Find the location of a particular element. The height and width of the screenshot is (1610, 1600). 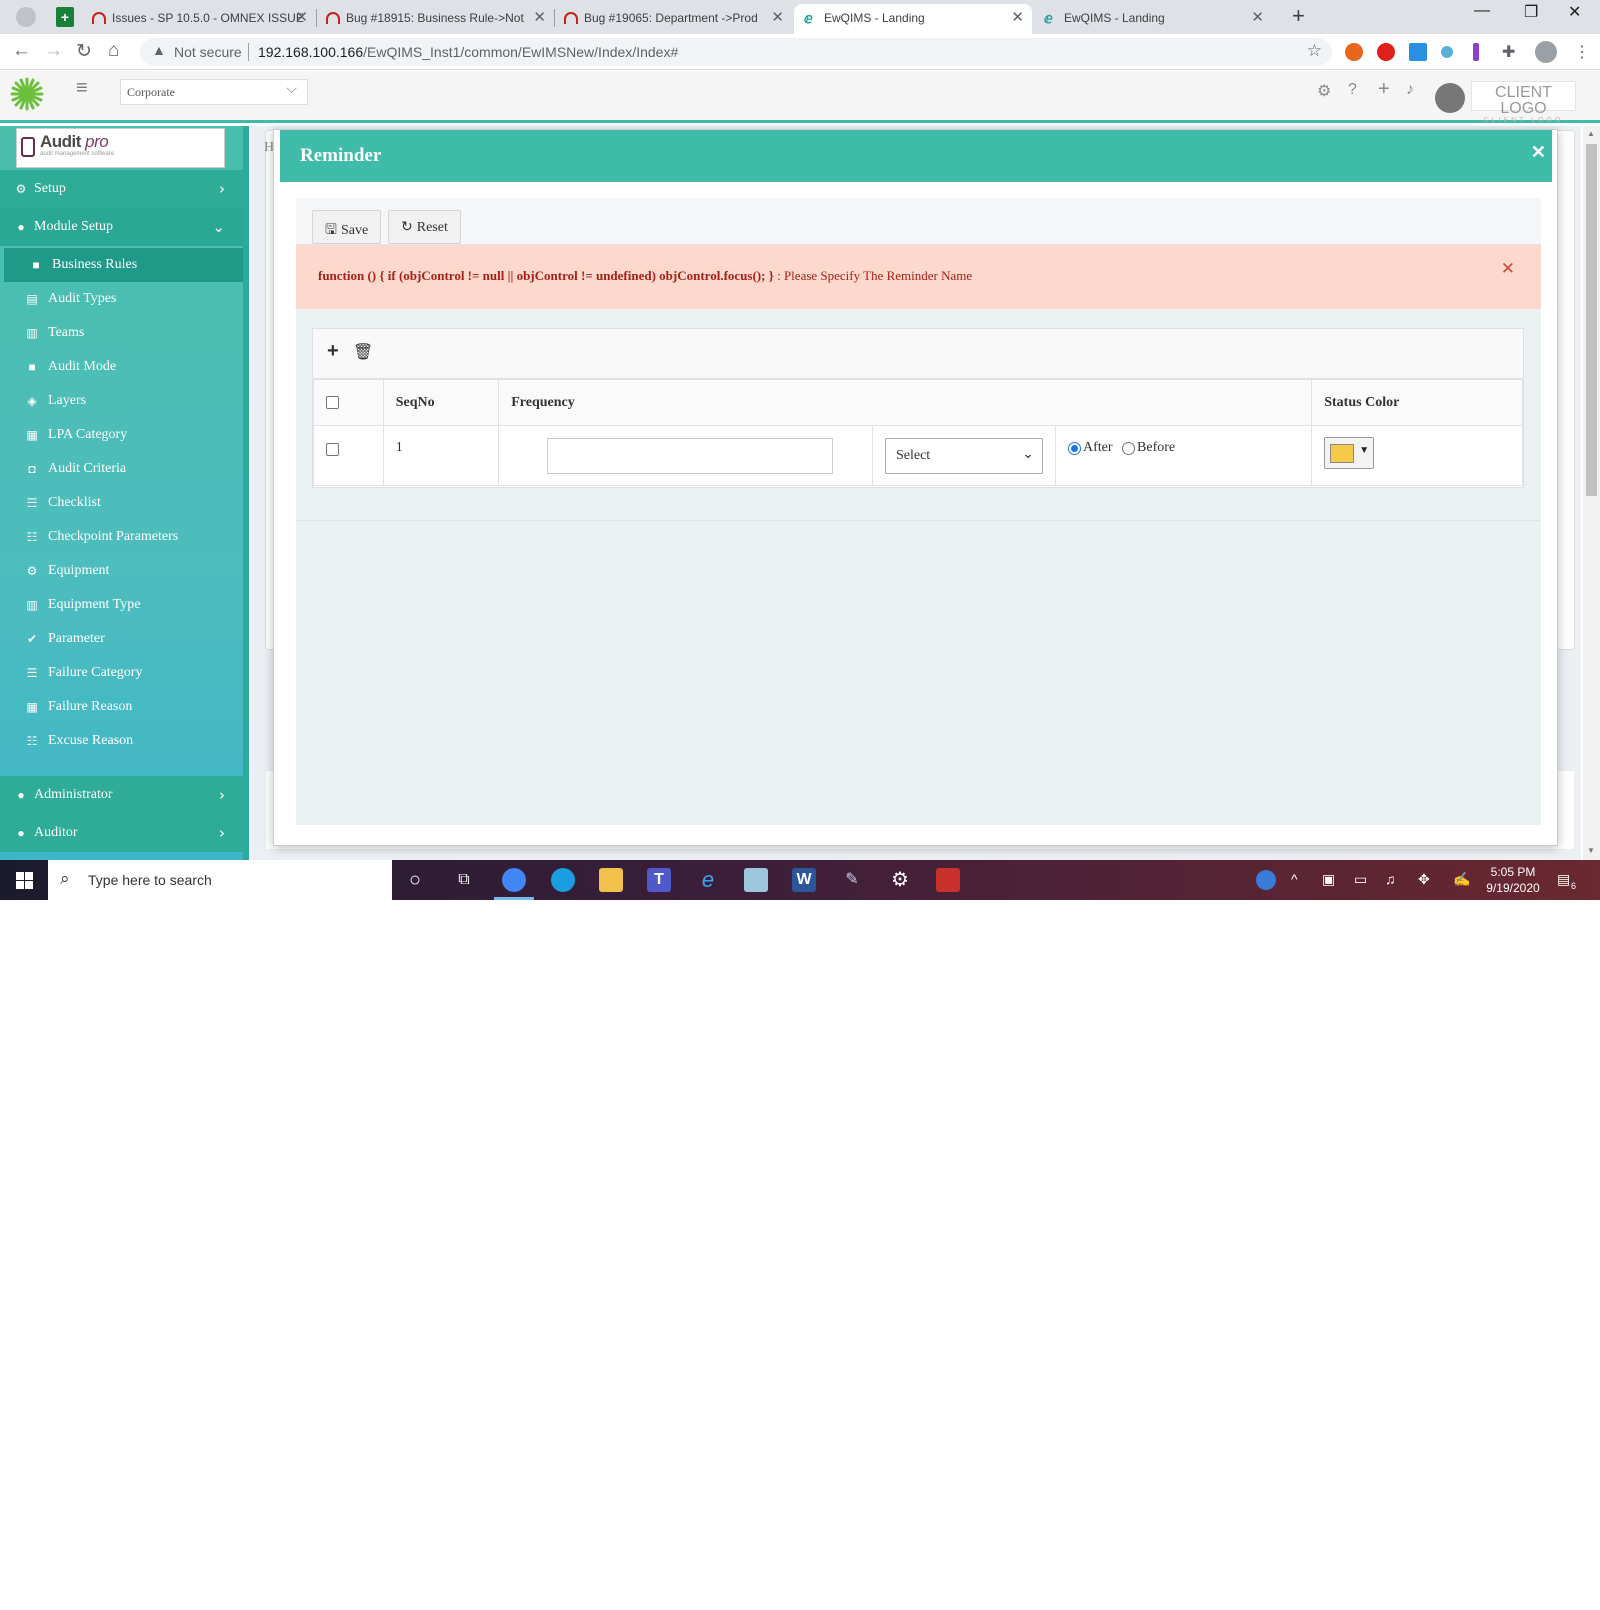

new-tab-button: + is located at coordinates (1298, 16).